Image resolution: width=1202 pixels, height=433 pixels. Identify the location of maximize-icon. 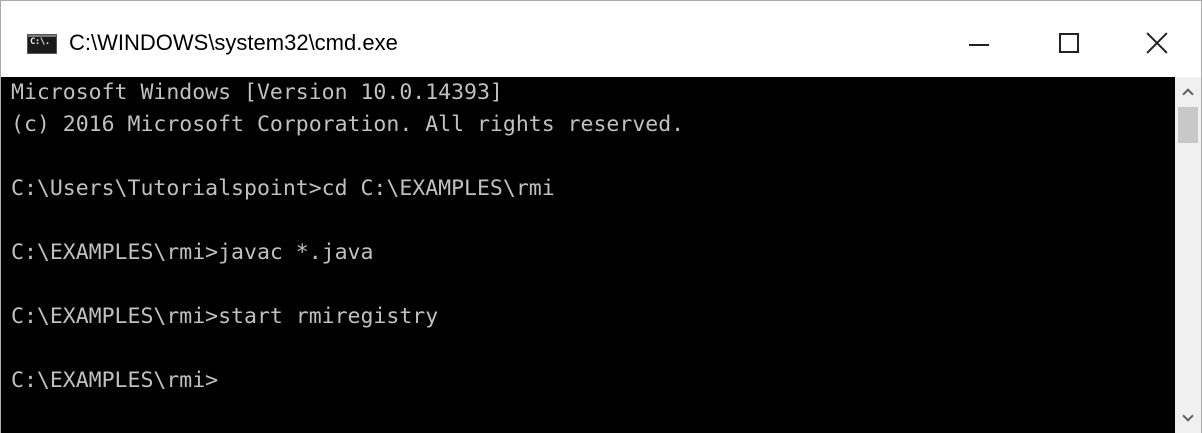
(1069, 43).